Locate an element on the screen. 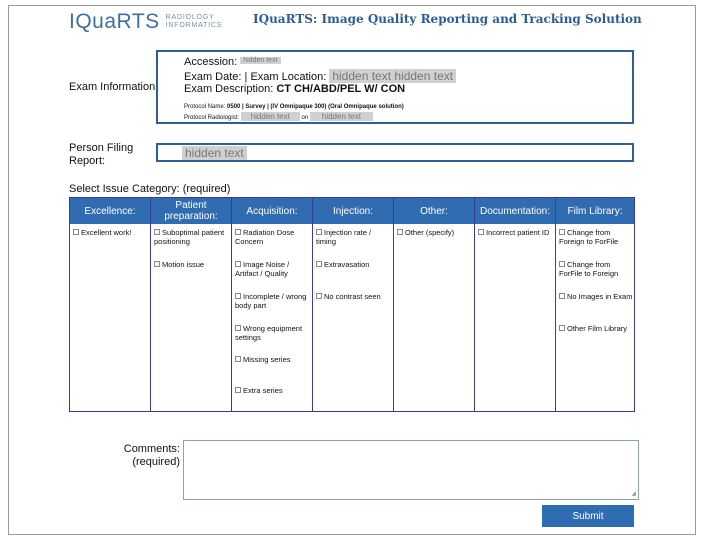 The height and width of the screenshot is (541, 704). option-label: Suboptimal patient positioning is located at coordinates (189, 237).